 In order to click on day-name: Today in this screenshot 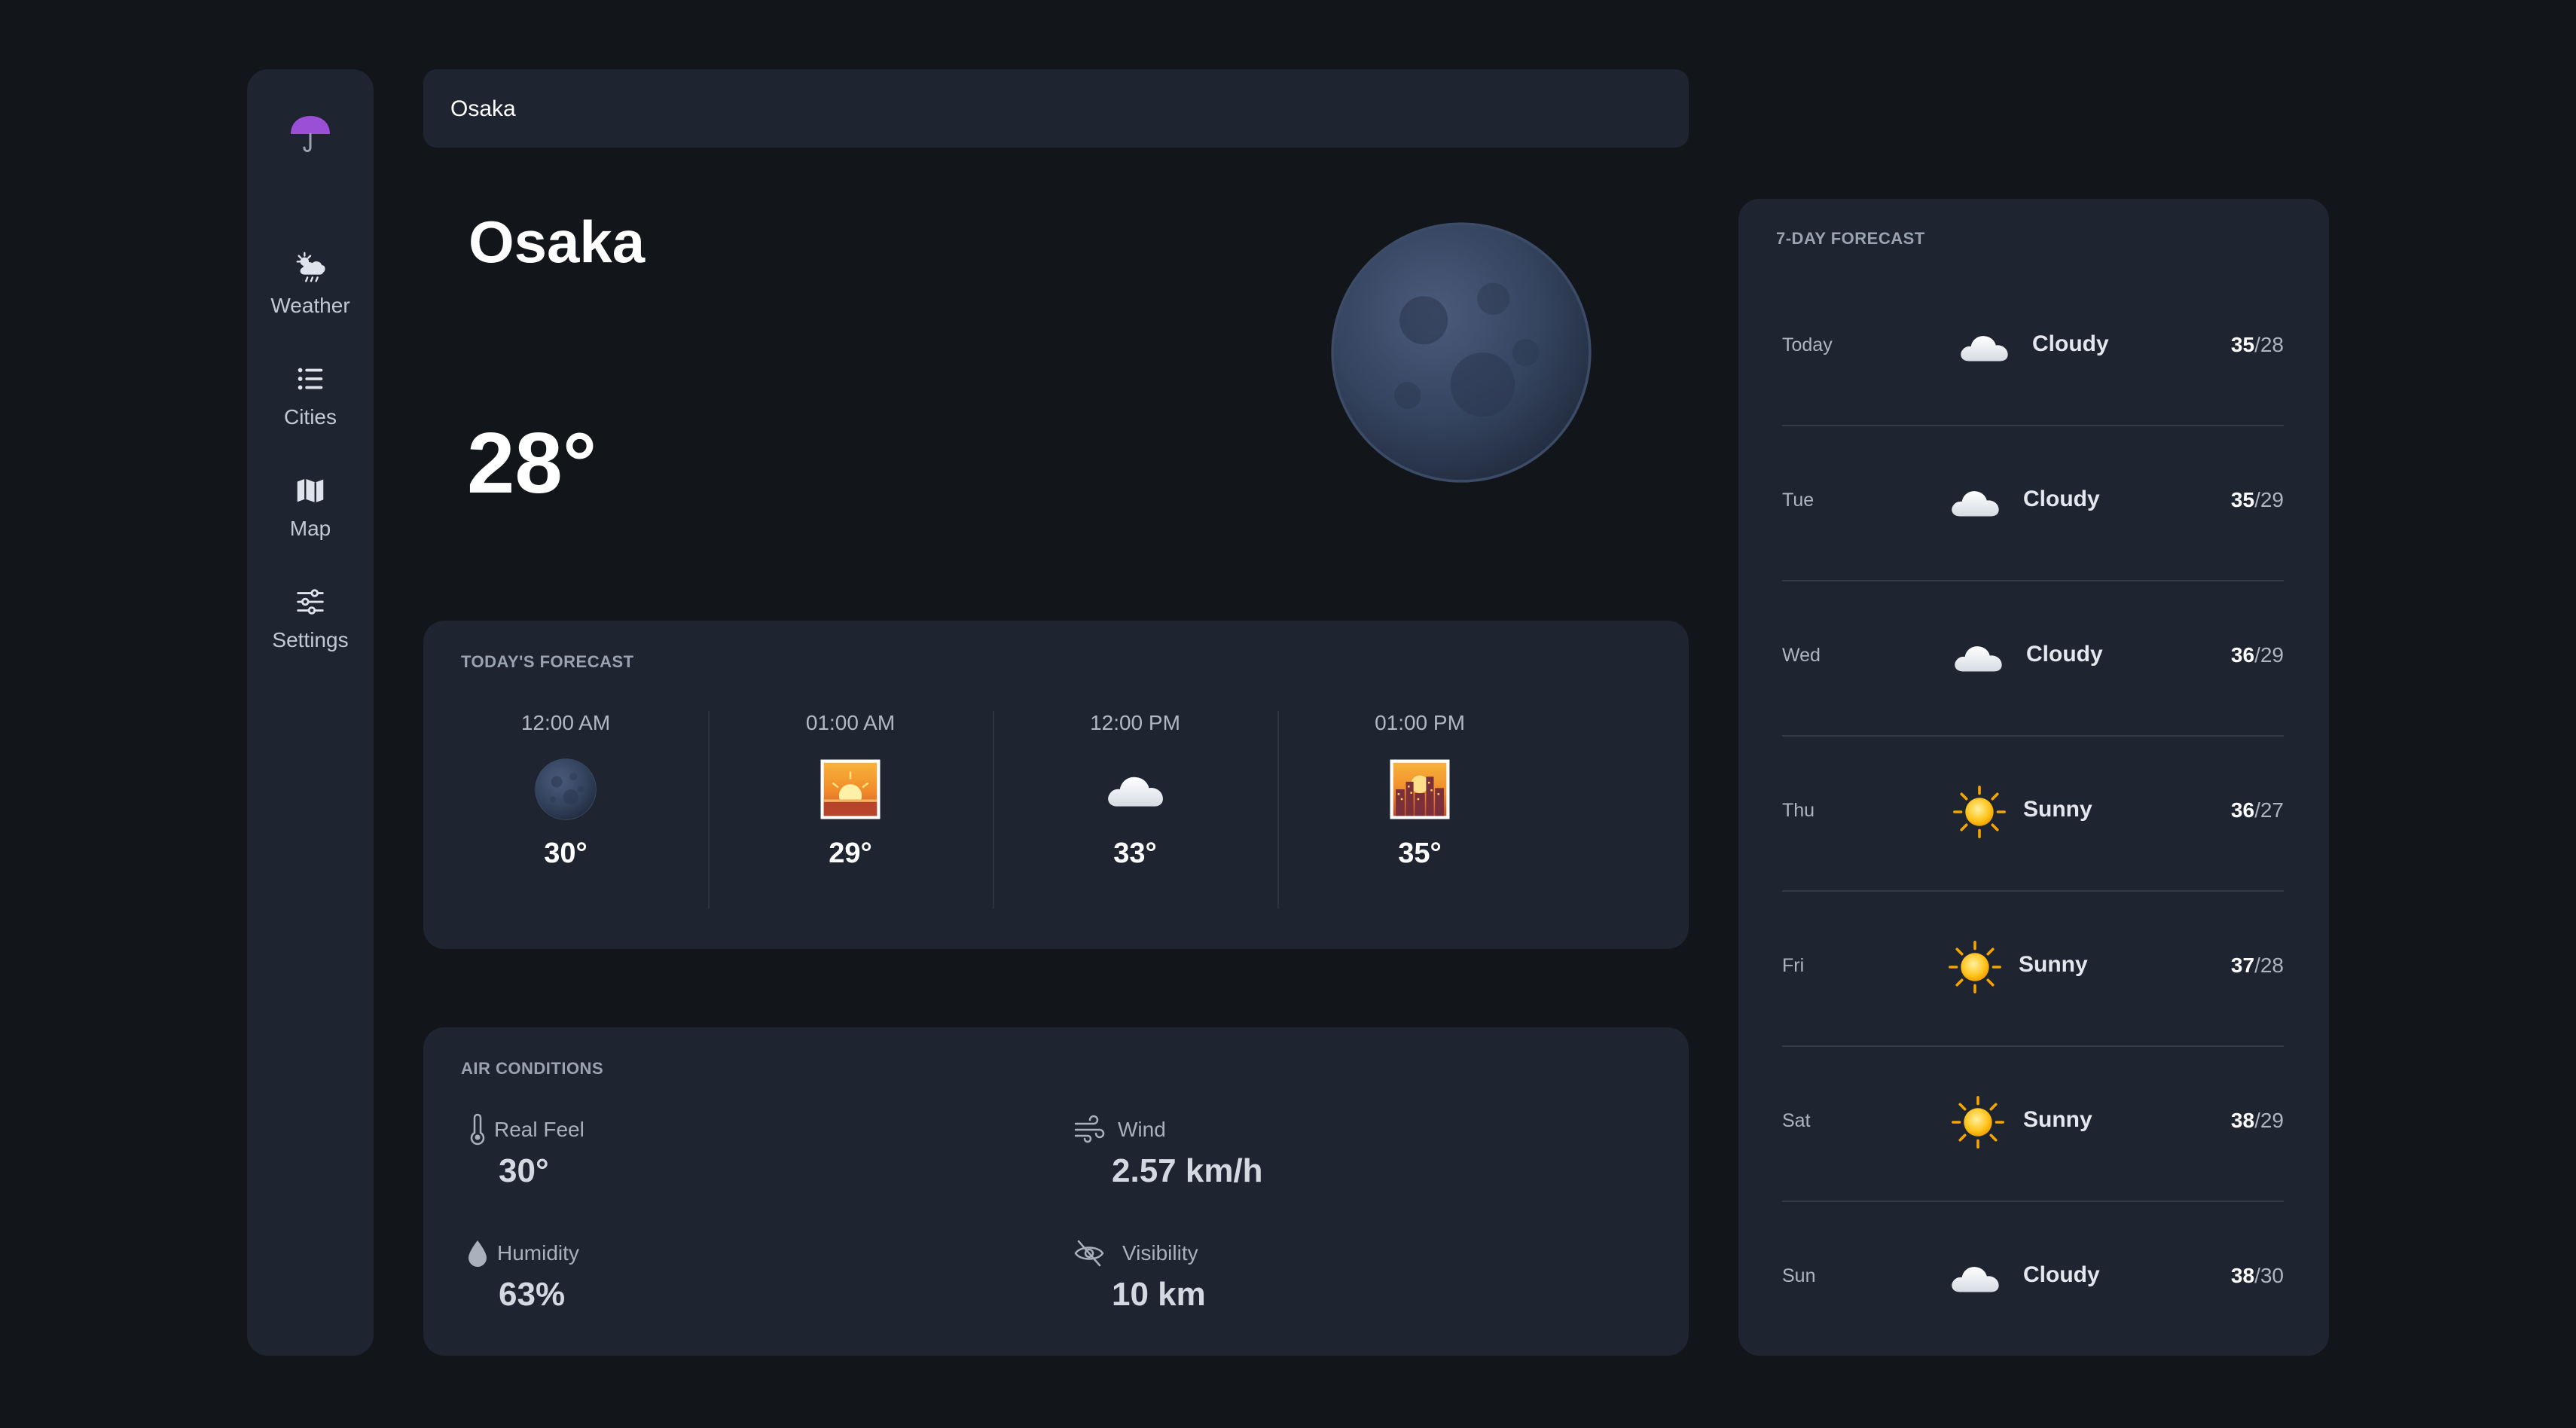, I will do `click(1808, 344)`.